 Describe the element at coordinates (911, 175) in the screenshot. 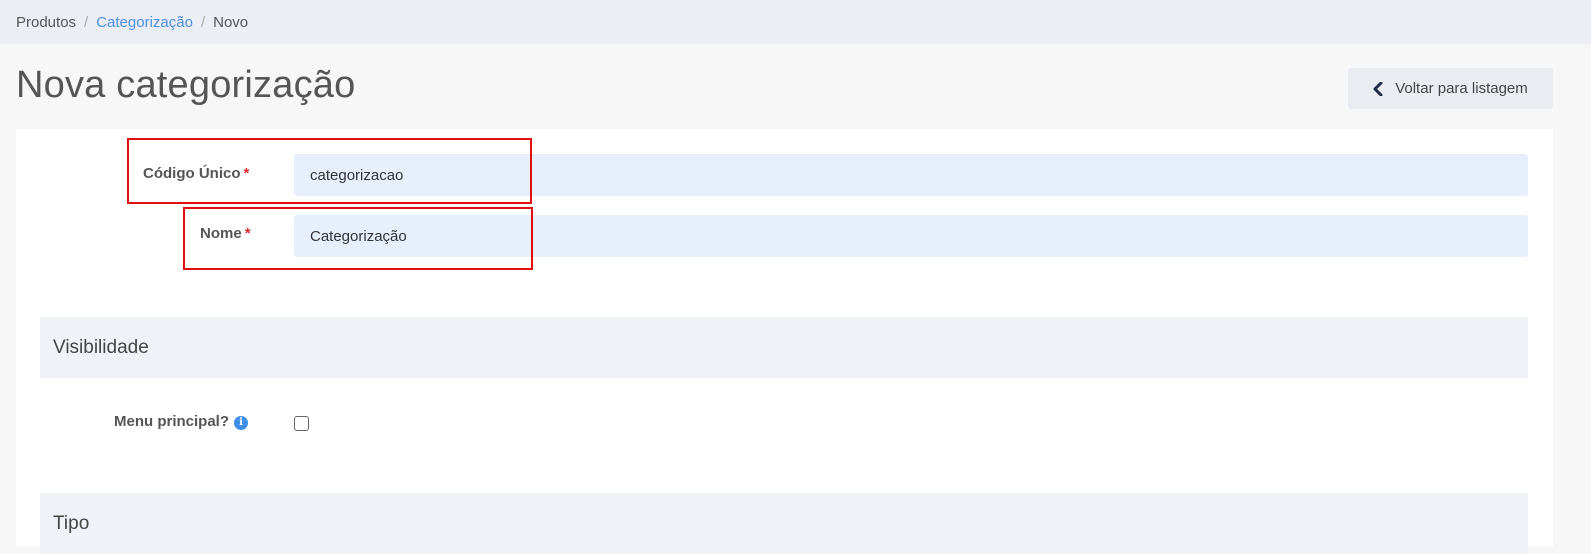

I see `codigo-unico-input` at that location.